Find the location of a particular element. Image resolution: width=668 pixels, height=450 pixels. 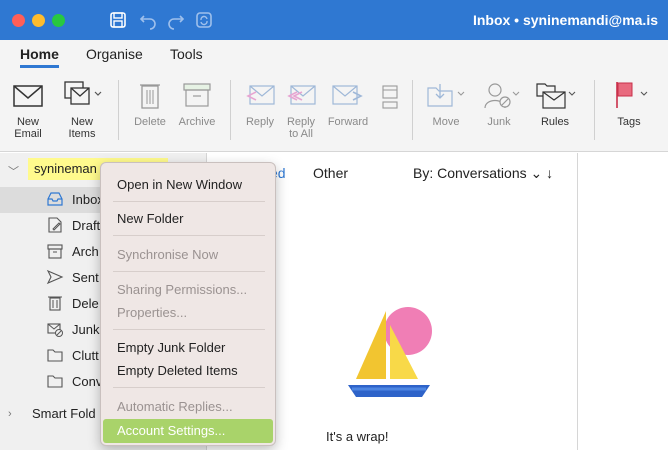

archive-icon is located at coordinates (55, 251).